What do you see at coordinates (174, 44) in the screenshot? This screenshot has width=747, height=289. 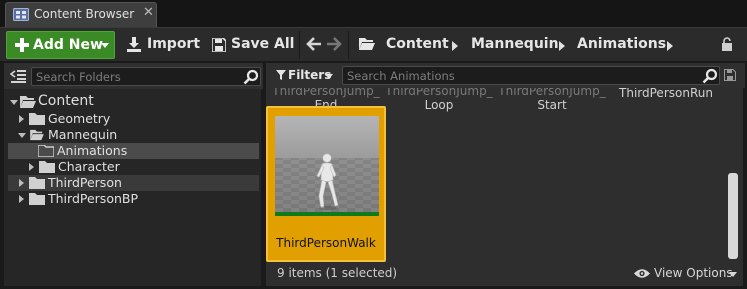 I see `import-label: Import` at bounding box center [174, 44].